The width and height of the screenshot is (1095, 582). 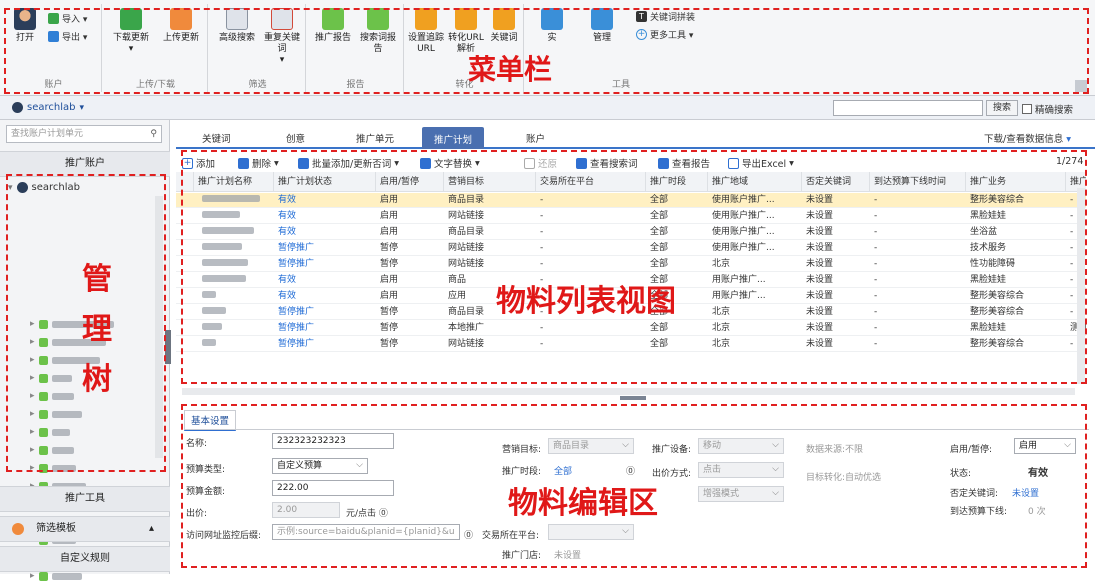 I want to click on grid-cell-enable: 暂停, so click(x=389, y=312).